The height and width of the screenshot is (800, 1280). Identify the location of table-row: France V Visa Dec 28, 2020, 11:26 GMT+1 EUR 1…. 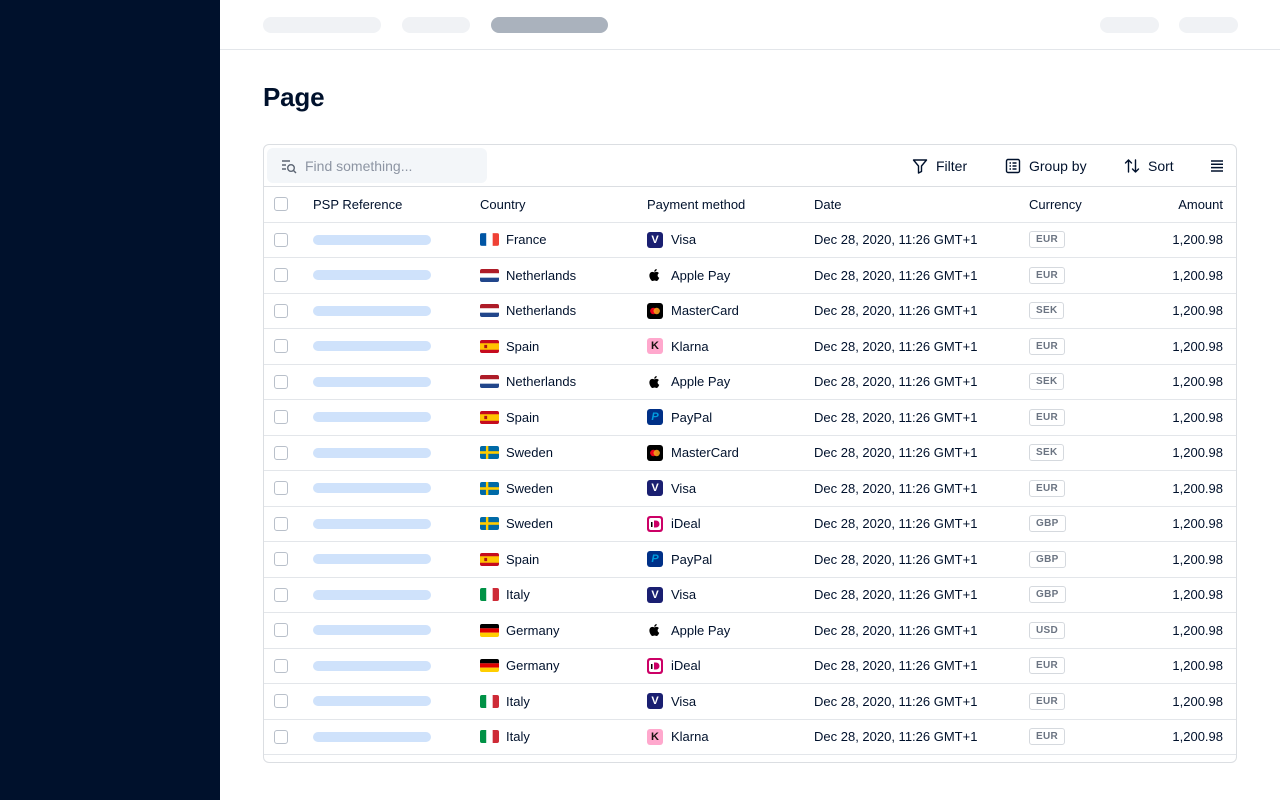
(750, 240).